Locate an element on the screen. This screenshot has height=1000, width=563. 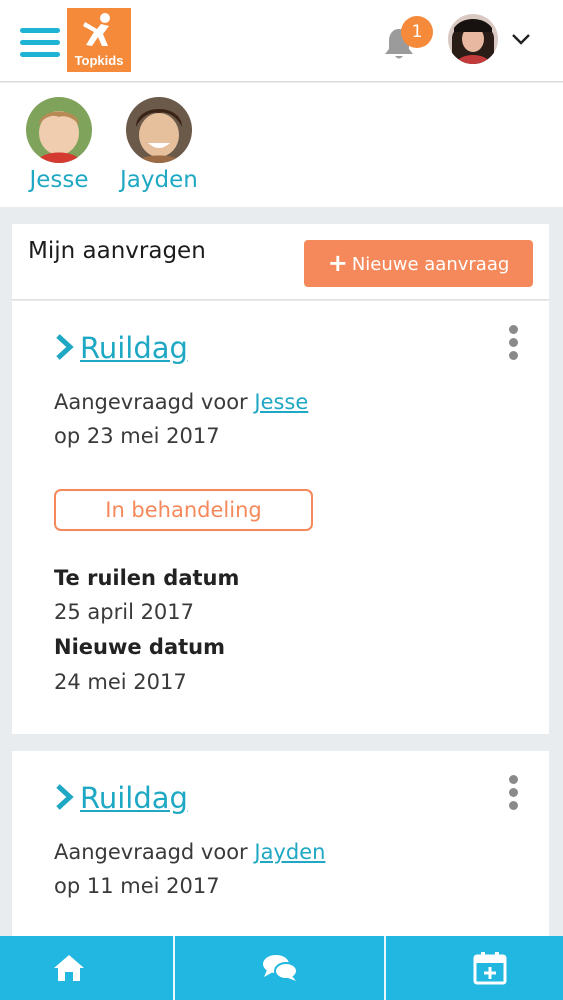
notification-badge: 1 is located at coordinates (417, 32).